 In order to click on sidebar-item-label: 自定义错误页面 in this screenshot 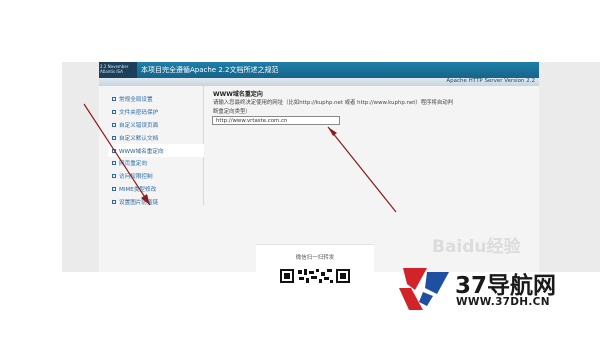, I will do `click(139, 125)`.